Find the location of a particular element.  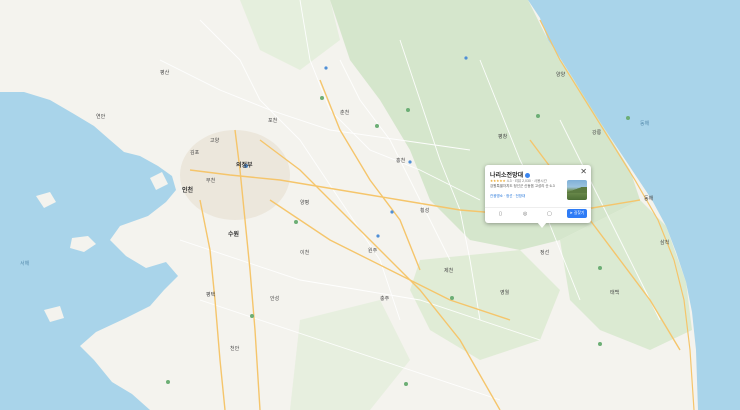

sea-label: 서해 is located at coordinates (25, 264).